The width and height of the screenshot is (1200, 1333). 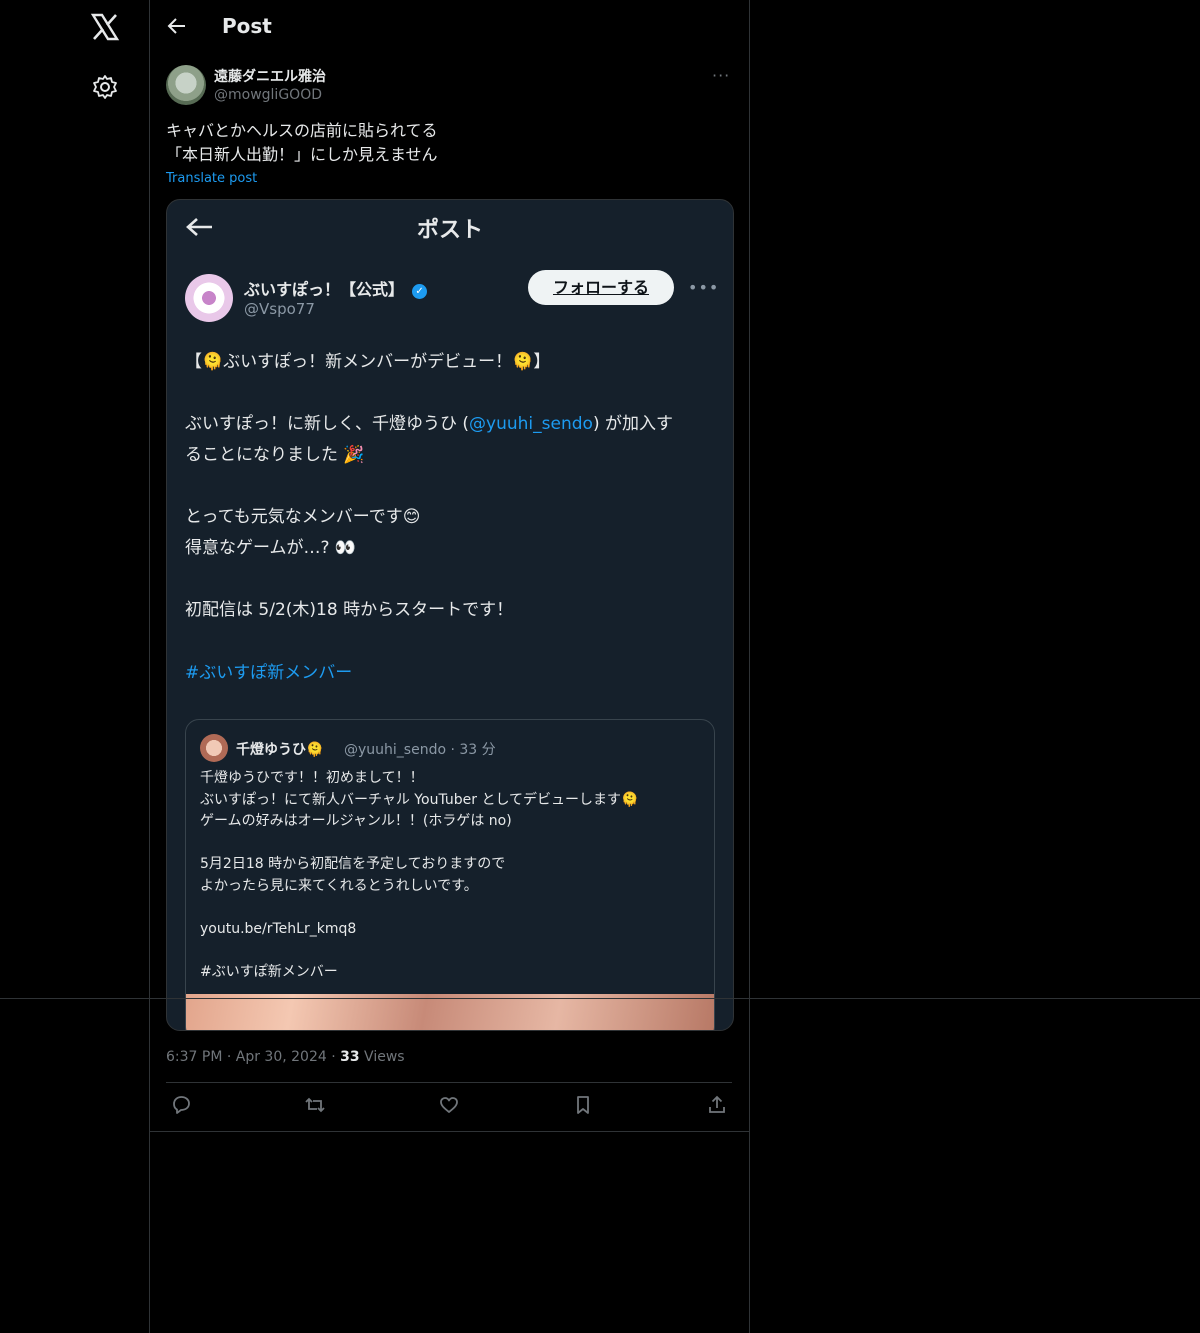 I want to click on embedded-follow-button: フォローする, so click(x=601, y=287).